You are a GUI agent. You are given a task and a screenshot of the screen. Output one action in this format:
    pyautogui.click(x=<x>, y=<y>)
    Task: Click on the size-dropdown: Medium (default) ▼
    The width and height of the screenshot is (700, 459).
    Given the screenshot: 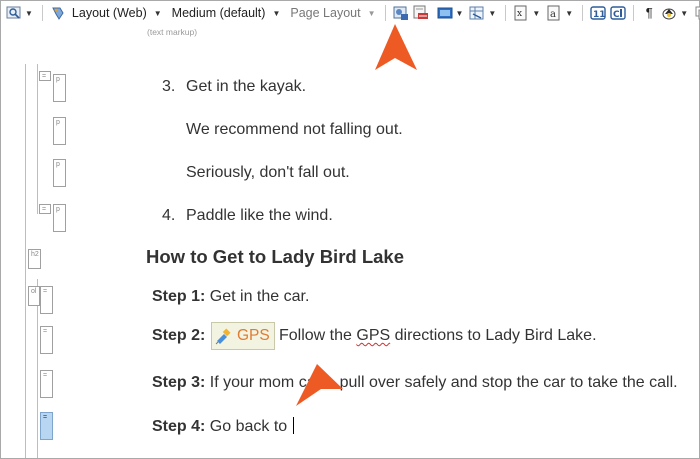 What is the action you would take?
    pyautogui.click(x=227, y=13)
    